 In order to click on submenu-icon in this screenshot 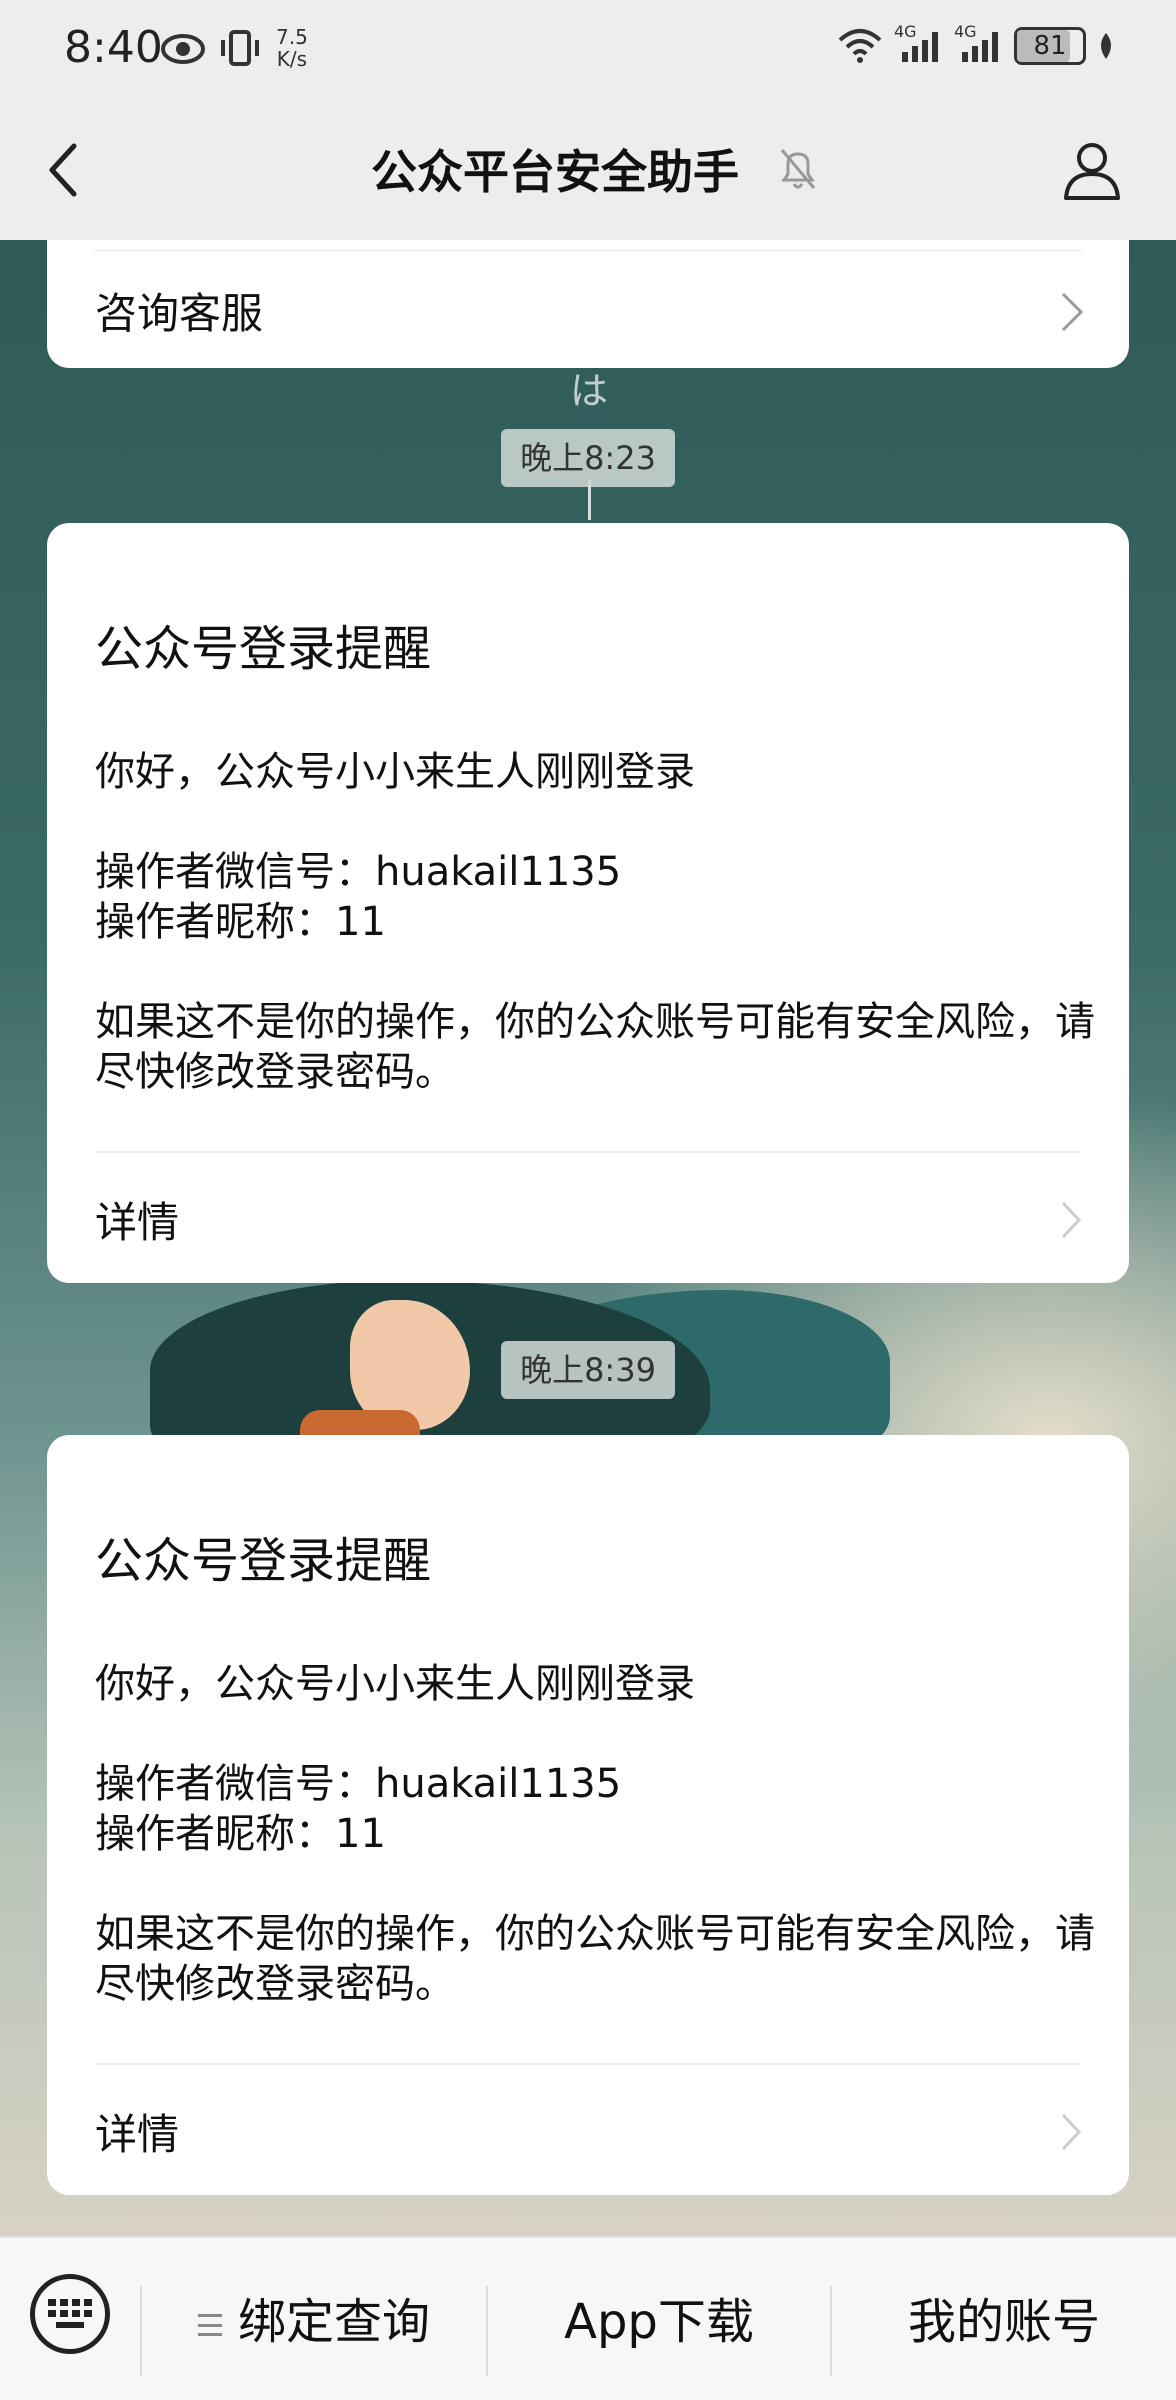, I will do `click(209, 2325)`.